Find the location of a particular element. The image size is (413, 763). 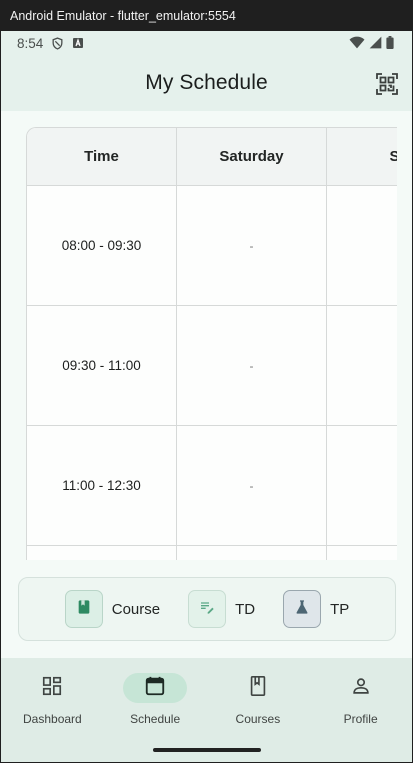

nav-item-profile: Profile is located at coordinates (360, 710).